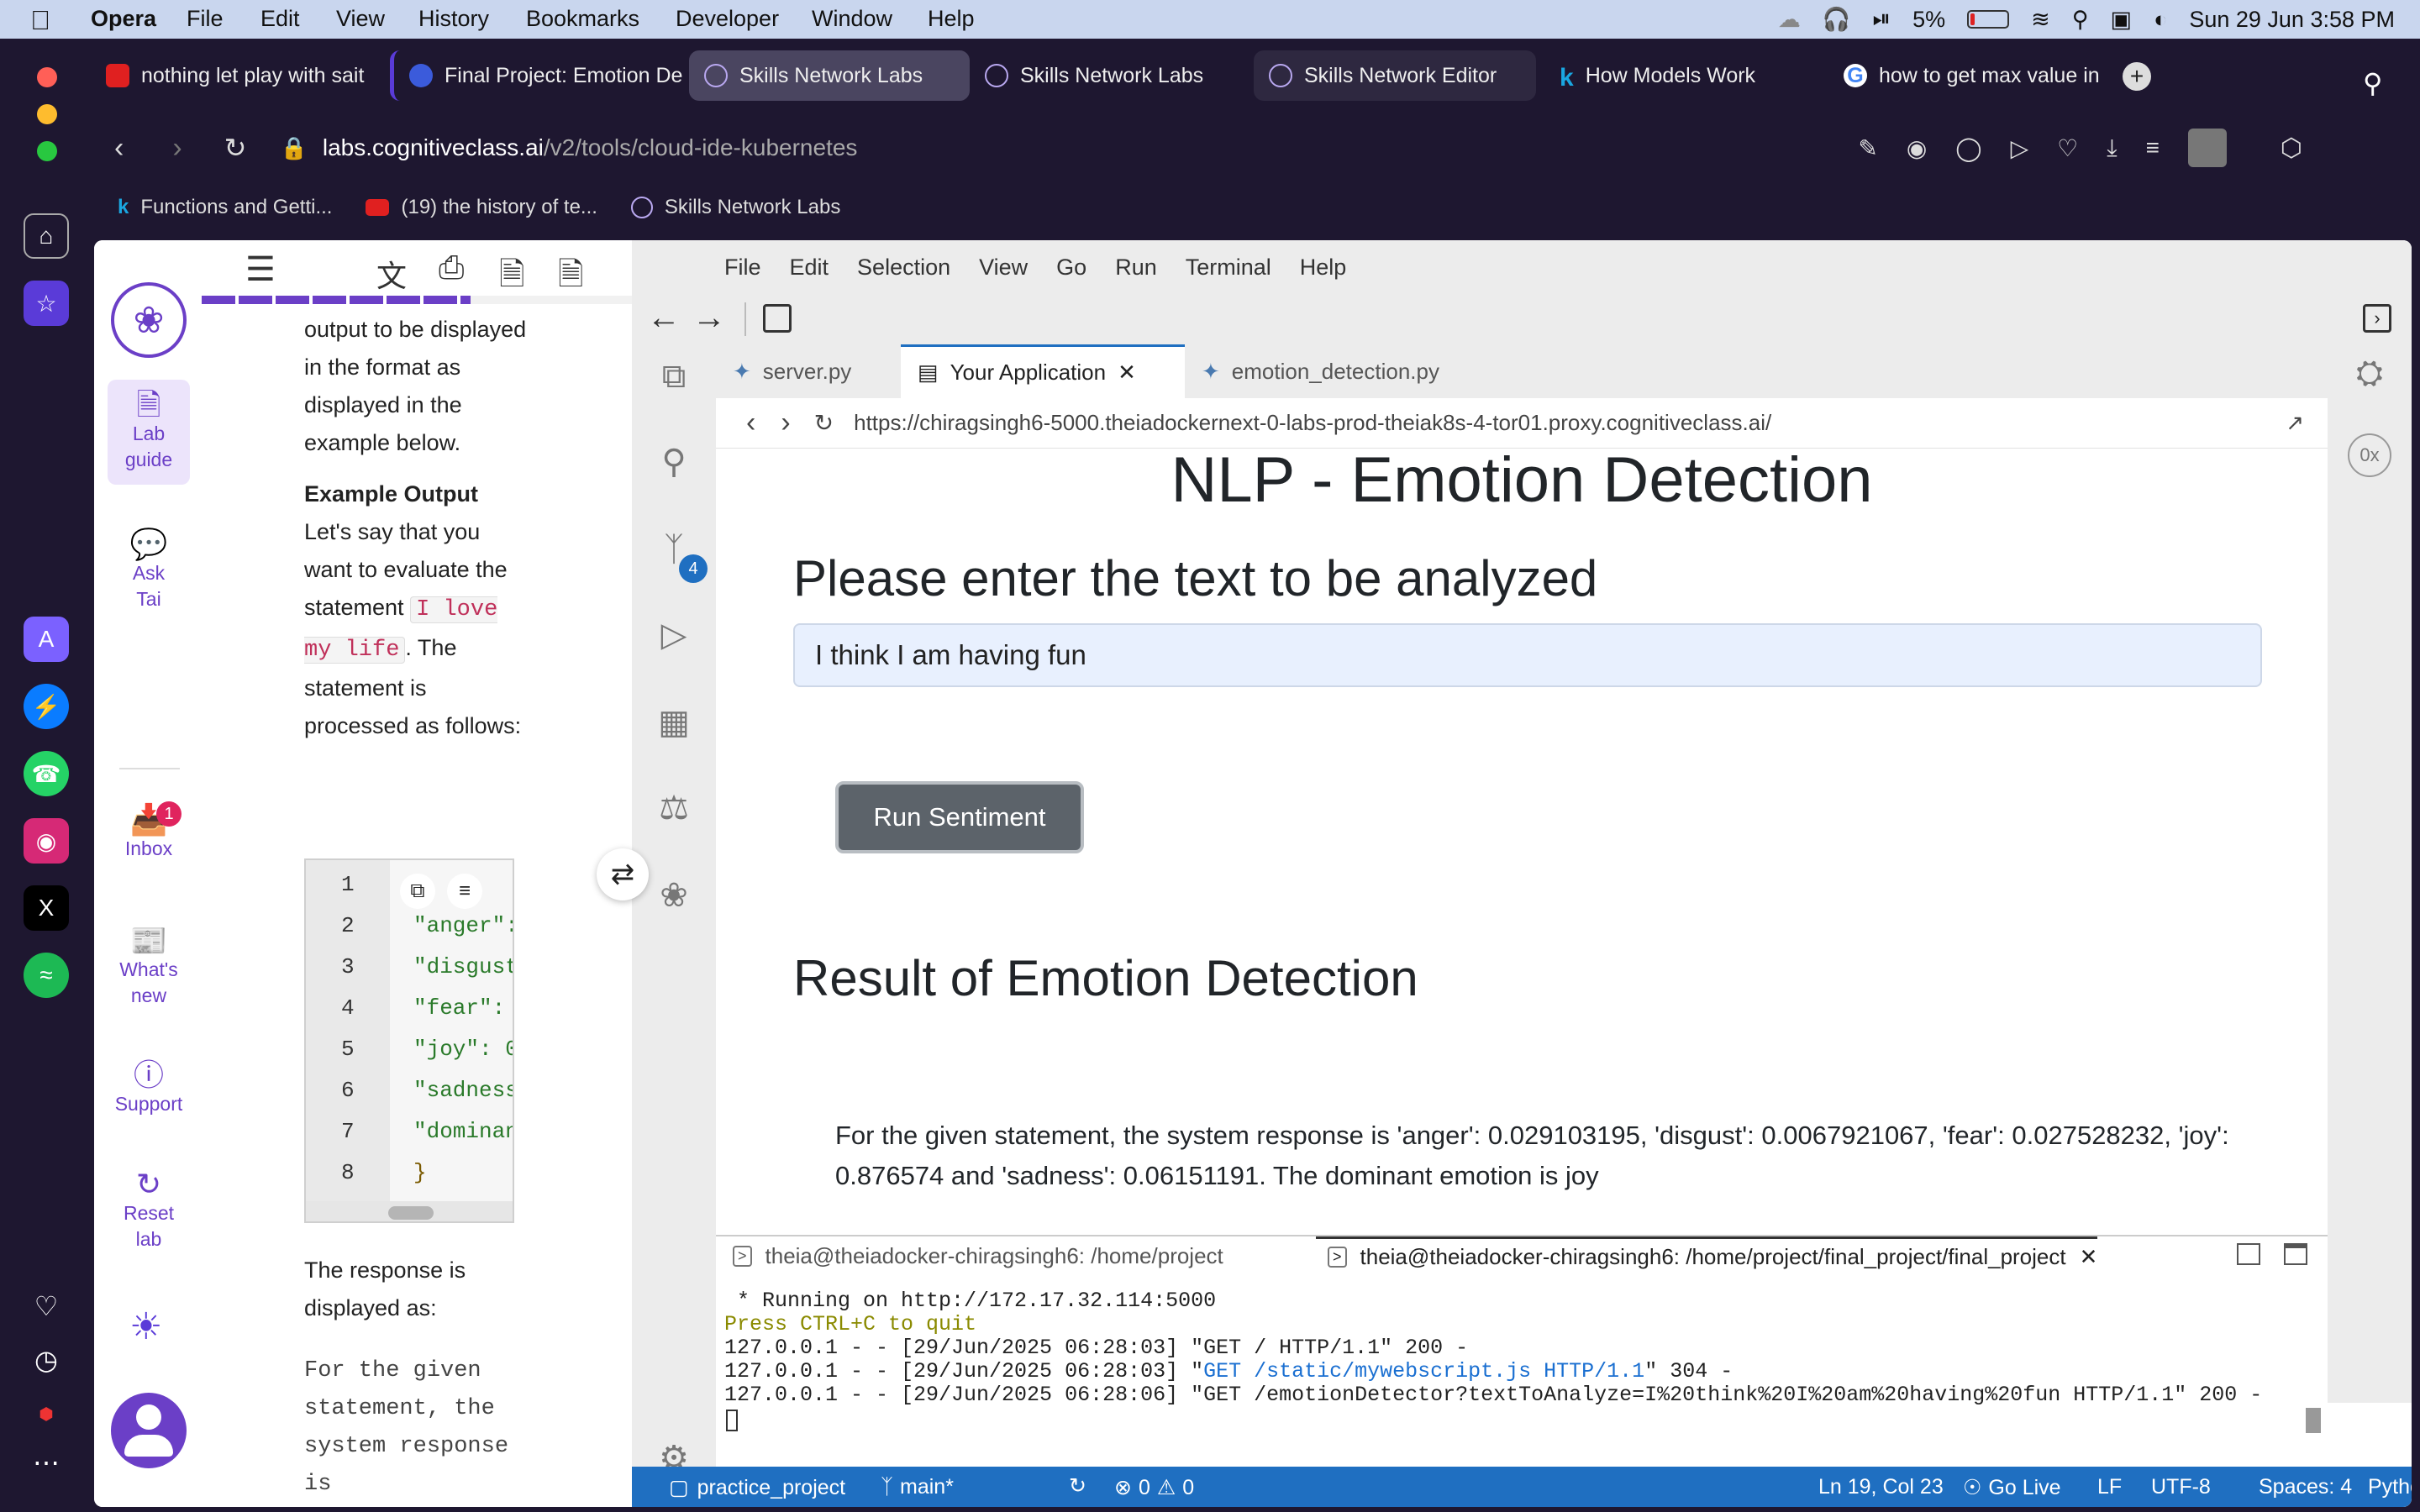 This screenshot has width=2420, height=1512. What do you see at coordinates (177, 148) in the screenshot?
I see `forward-arrow-icon: ›` at bounding box center [177, 148].